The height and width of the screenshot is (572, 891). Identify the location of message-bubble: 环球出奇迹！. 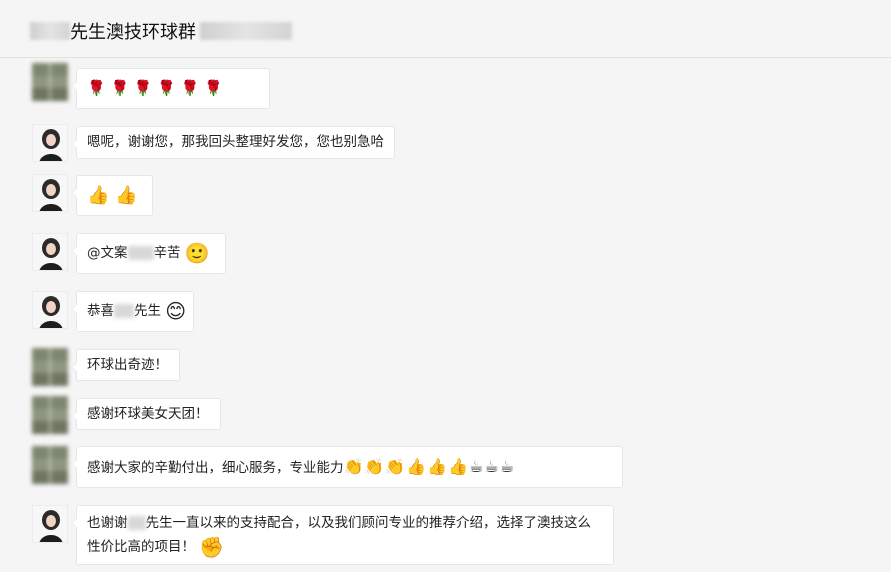
(125, 365).